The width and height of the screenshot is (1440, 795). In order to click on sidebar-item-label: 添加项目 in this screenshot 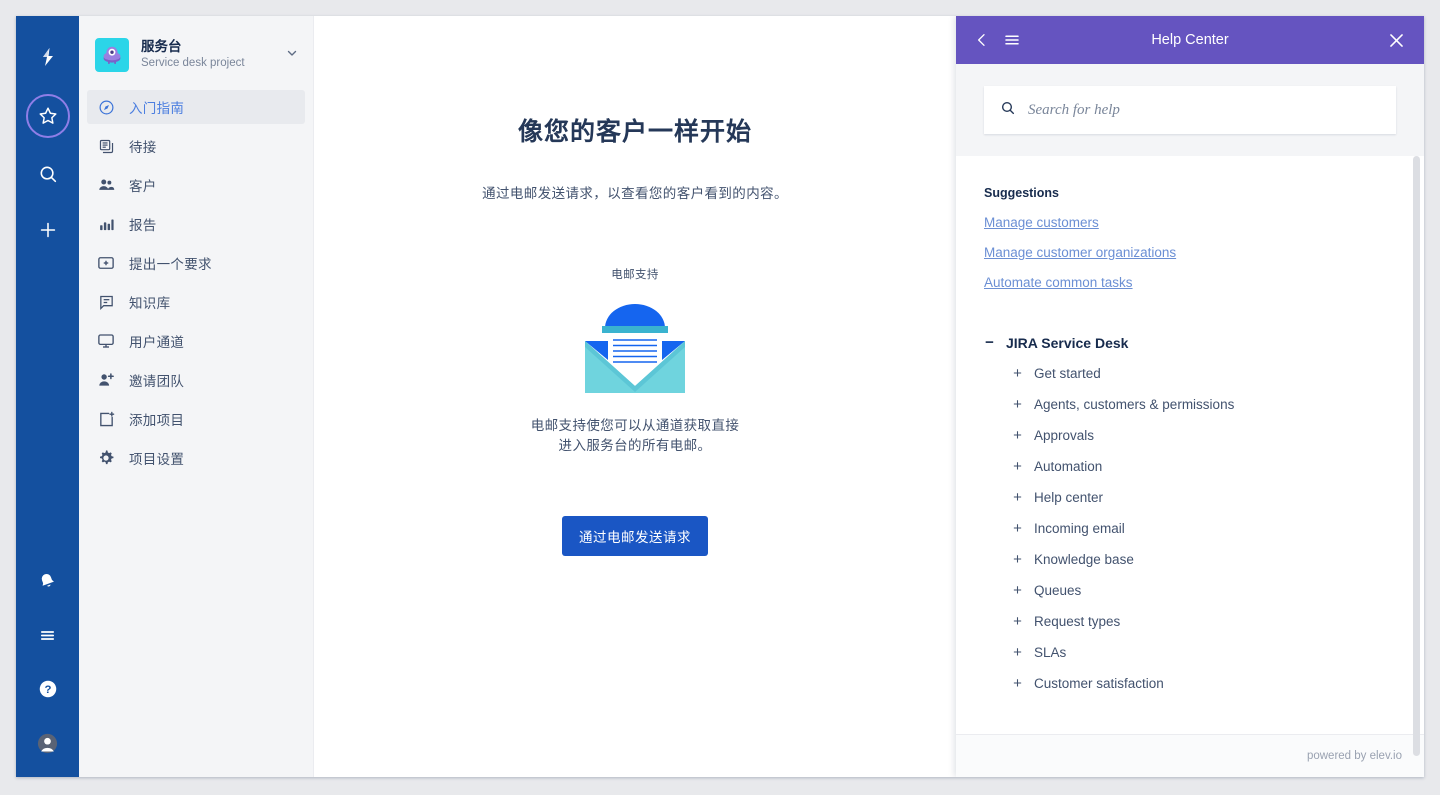, I will do `click(157, 420)`.